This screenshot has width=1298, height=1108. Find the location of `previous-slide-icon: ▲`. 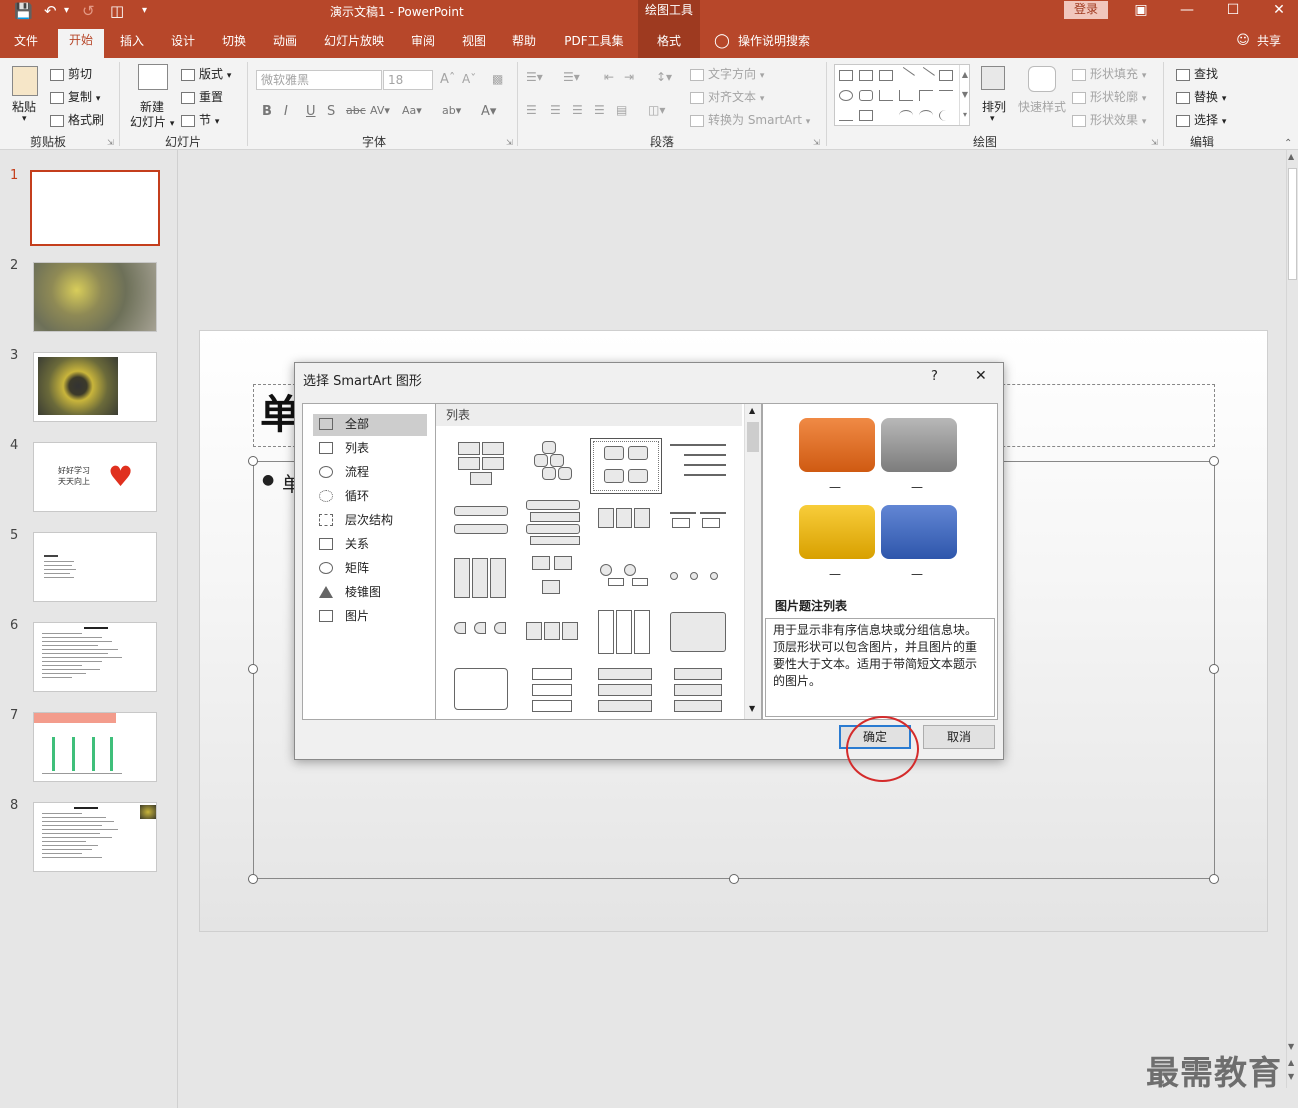

previous-slide-icon: ▲ is located at coordinates (1291, 1062).